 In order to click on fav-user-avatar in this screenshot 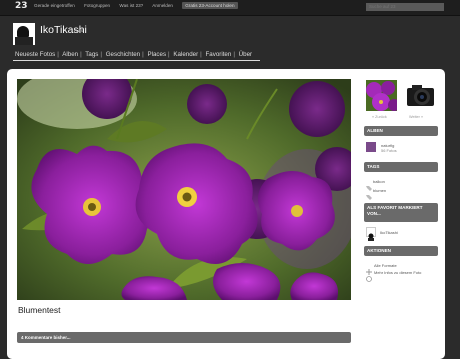, I will do `click(371, 234)`.